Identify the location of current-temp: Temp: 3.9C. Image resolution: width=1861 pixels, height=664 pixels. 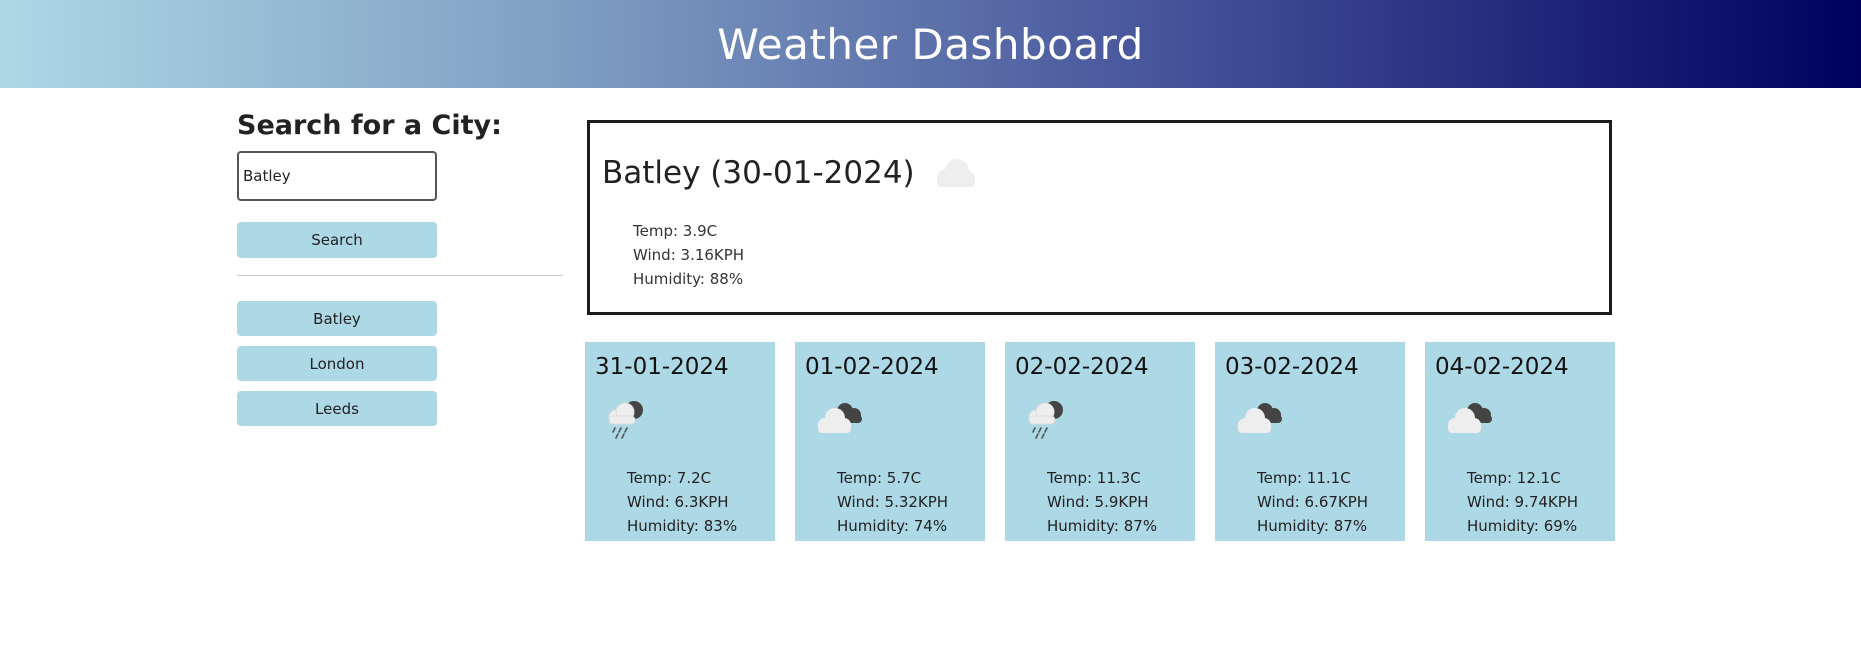
(675, 231).